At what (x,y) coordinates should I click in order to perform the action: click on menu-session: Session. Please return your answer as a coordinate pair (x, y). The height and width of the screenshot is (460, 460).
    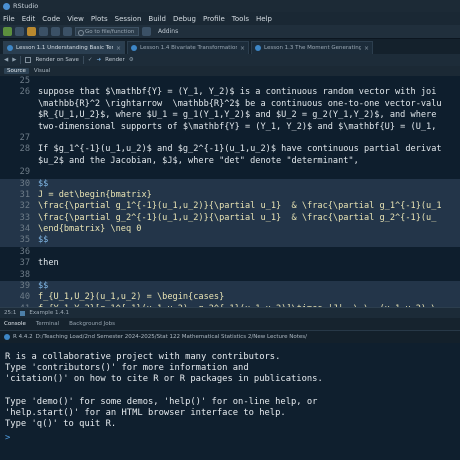
    Looking at the image, I should click on (128, 19).